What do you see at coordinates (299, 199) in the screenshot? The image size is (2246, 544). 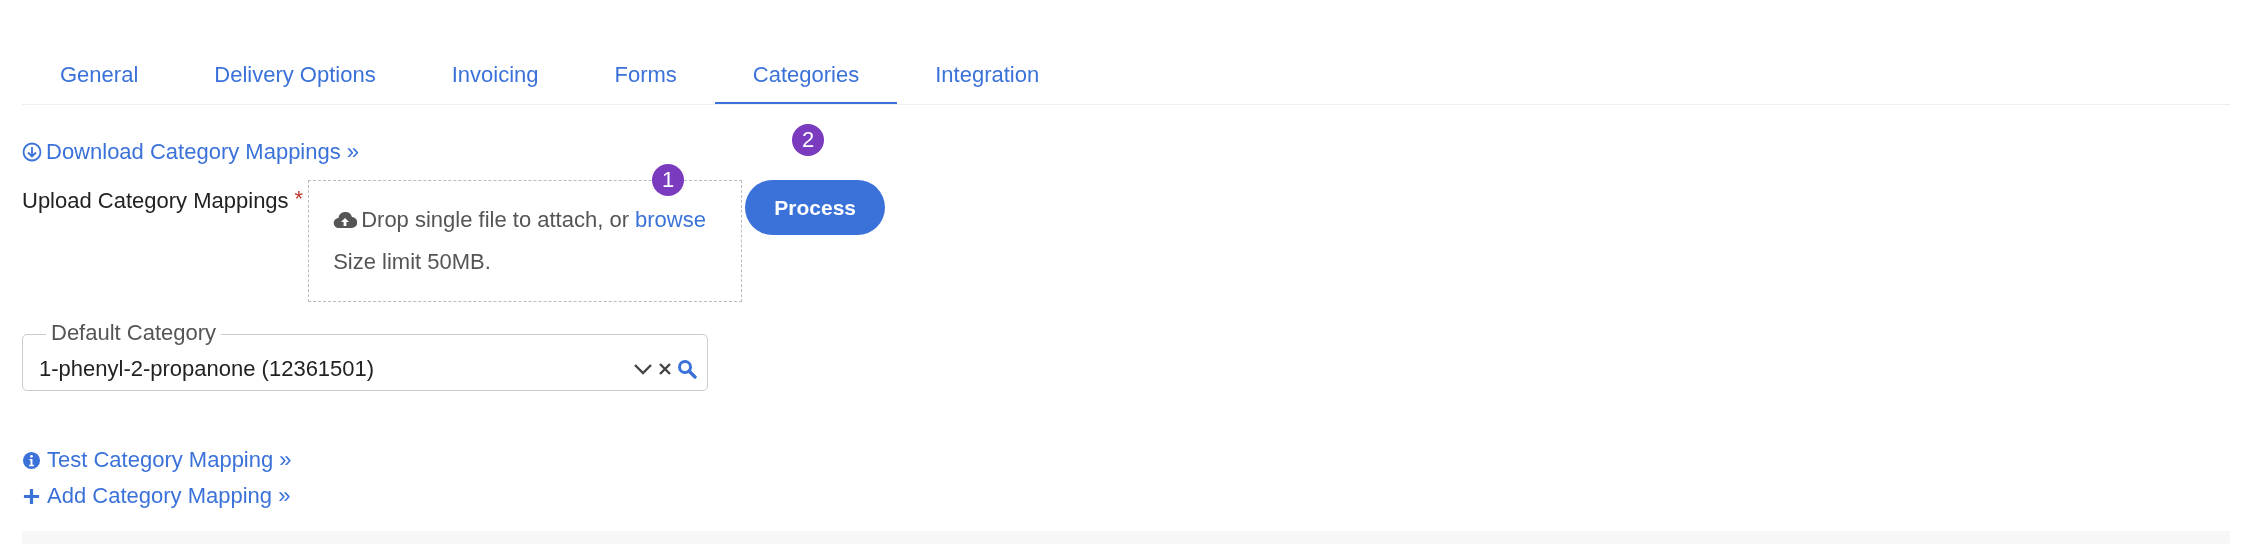 I see `required-mark: *` at bounding box center [299, 199].